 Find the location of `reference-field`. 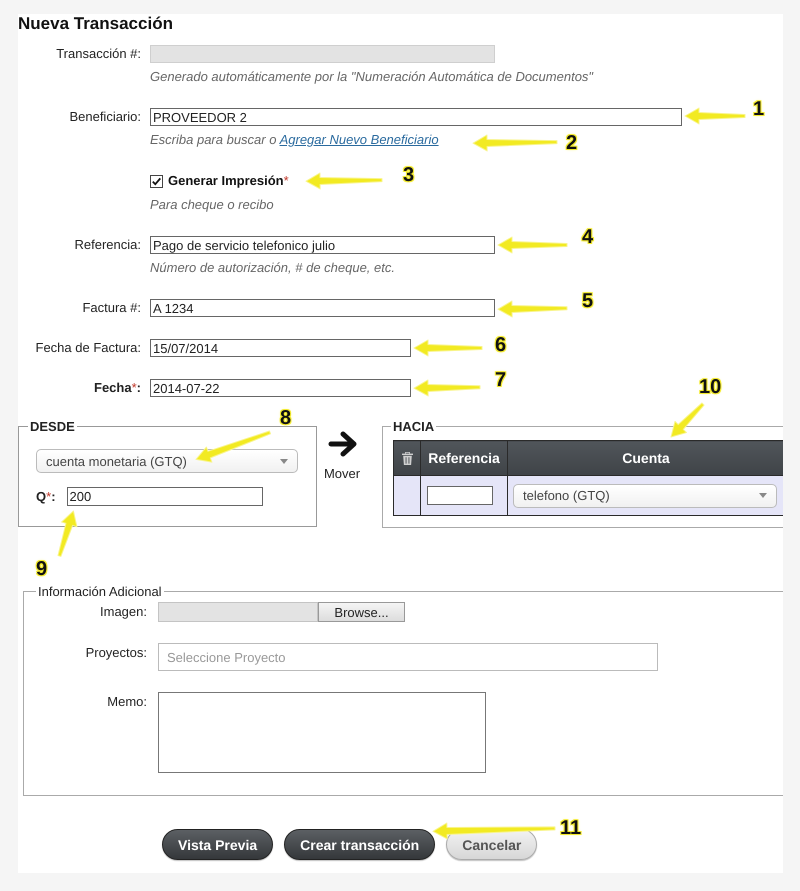

reference-field is located at coordinates (460, 495).